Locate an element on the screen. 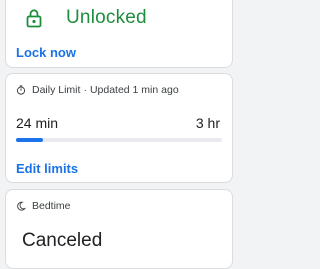 Image resolution: width=320 pixels, height=269 pixels. limit-value: 3 hr is located at coordinates (207, 123).